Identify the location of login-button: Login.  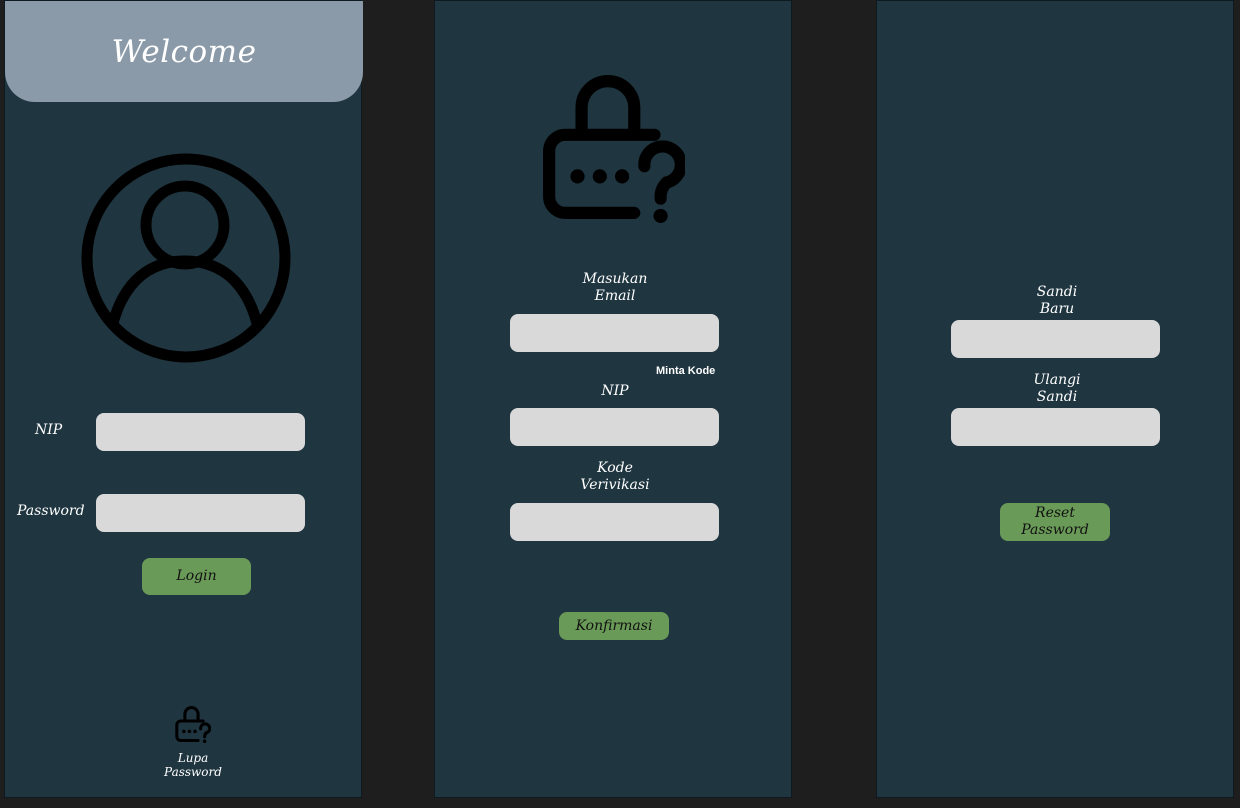
(196, 576).